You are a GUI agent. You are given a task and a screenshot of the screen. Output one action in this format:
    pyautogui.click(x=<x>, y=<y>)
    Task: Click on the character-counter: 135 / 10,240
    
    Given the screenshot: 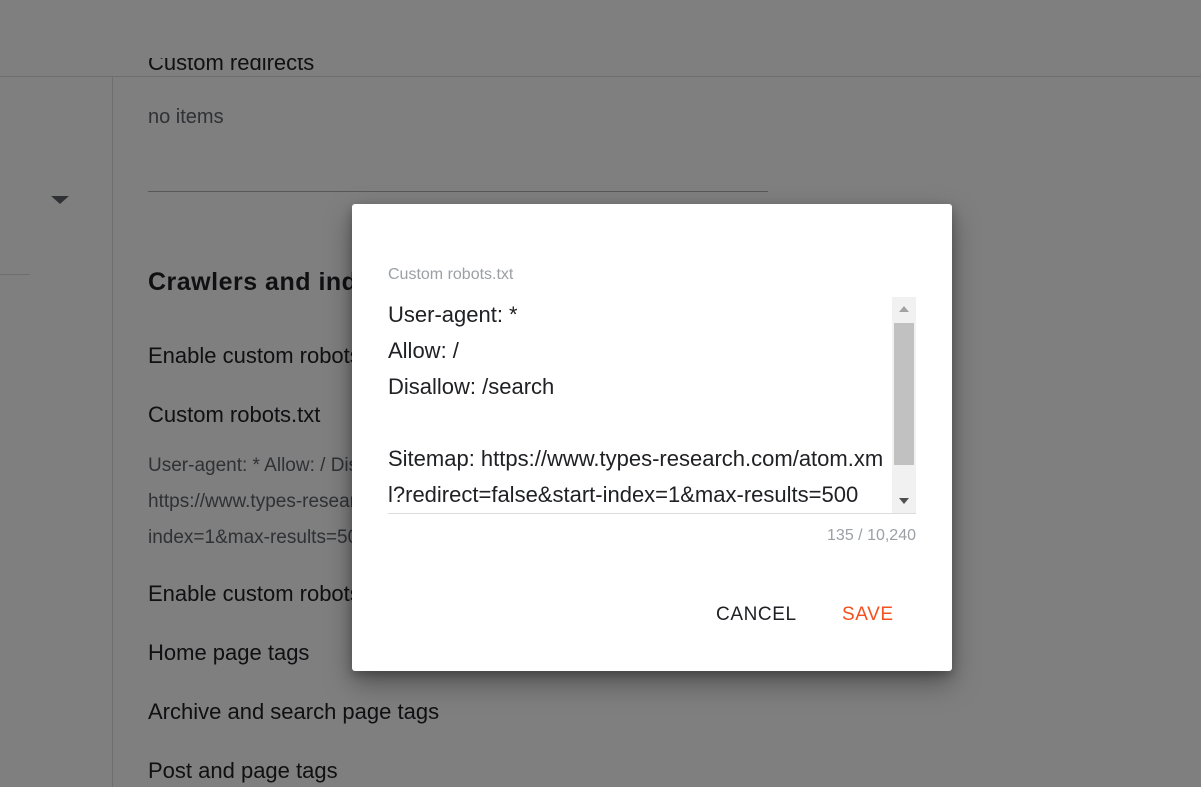 What is the action you would take?
    pyautogui.click(x=871, y=535)
    